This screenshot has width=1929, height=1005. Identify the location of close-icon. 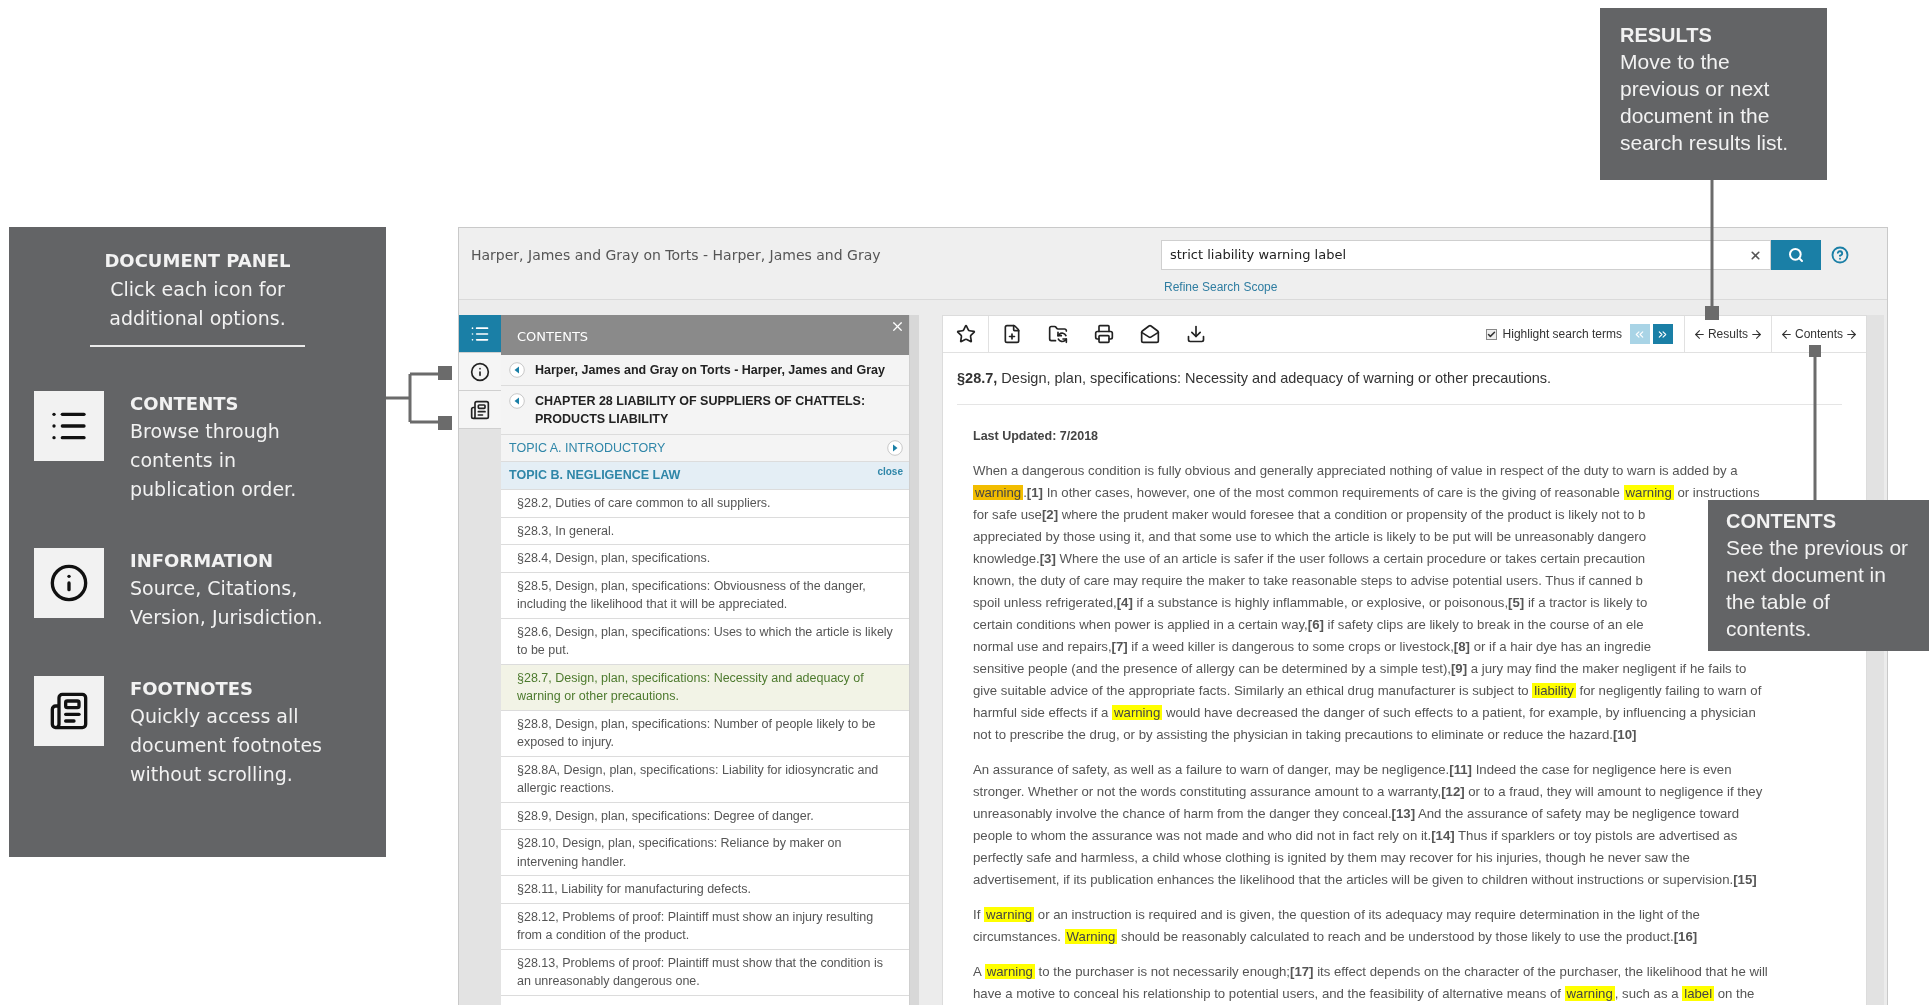
(897, 326).